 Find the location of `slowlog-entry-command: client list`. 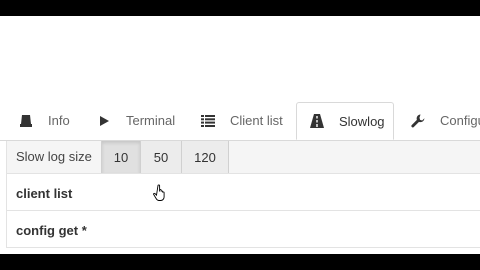

slowlog-entry-command: client list is located at coordinates (44, 193).